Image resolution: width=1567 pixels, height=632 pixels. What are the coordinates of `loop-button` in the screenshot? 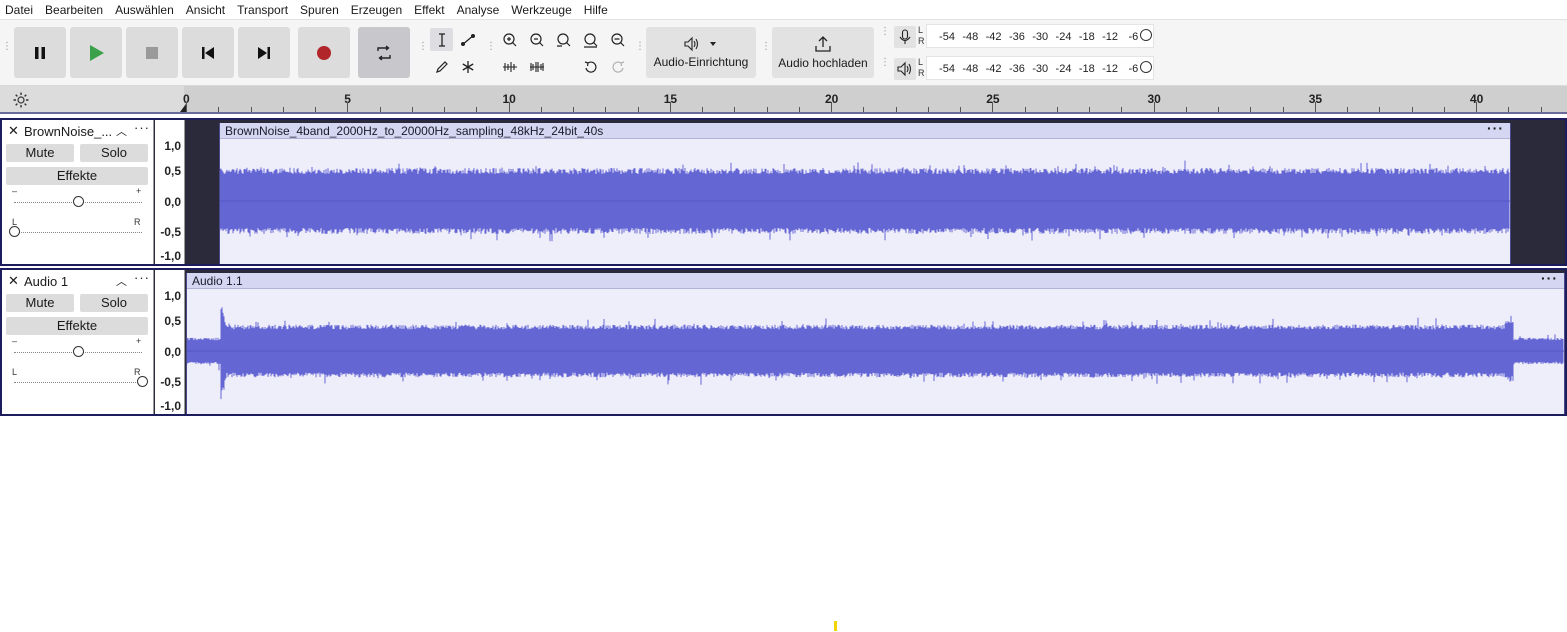 It's located at (384, 52).